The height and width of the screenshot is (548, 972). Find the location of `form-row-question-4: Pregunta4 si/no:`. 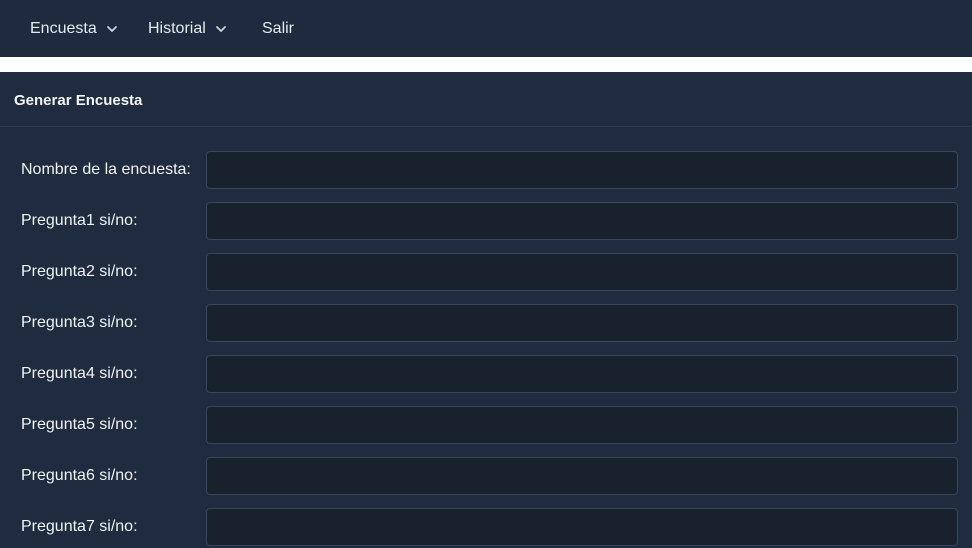

form-row-question-4: Pregunta4 si/no: is located at coordinates (486, 374).